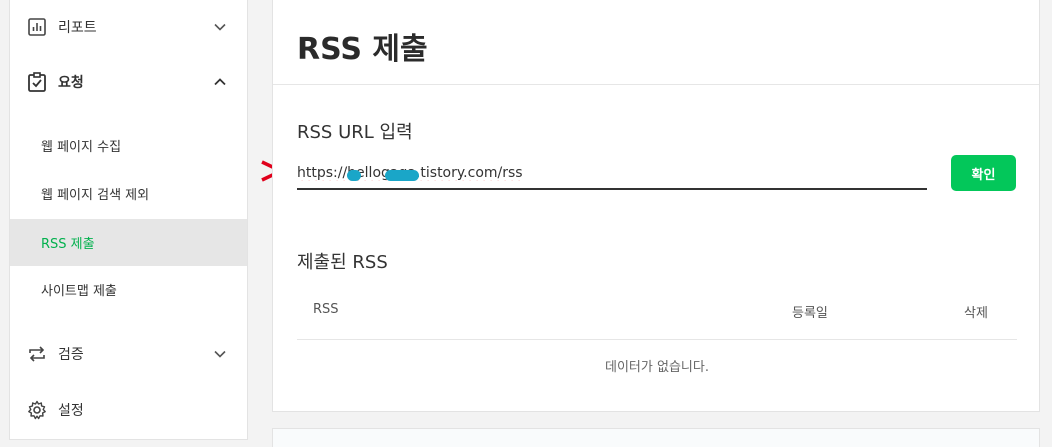  What do you see at coordinates (71, 83) in the screenshot?
I see `menu-item-label: 요청` at bounding box center [71, 83].